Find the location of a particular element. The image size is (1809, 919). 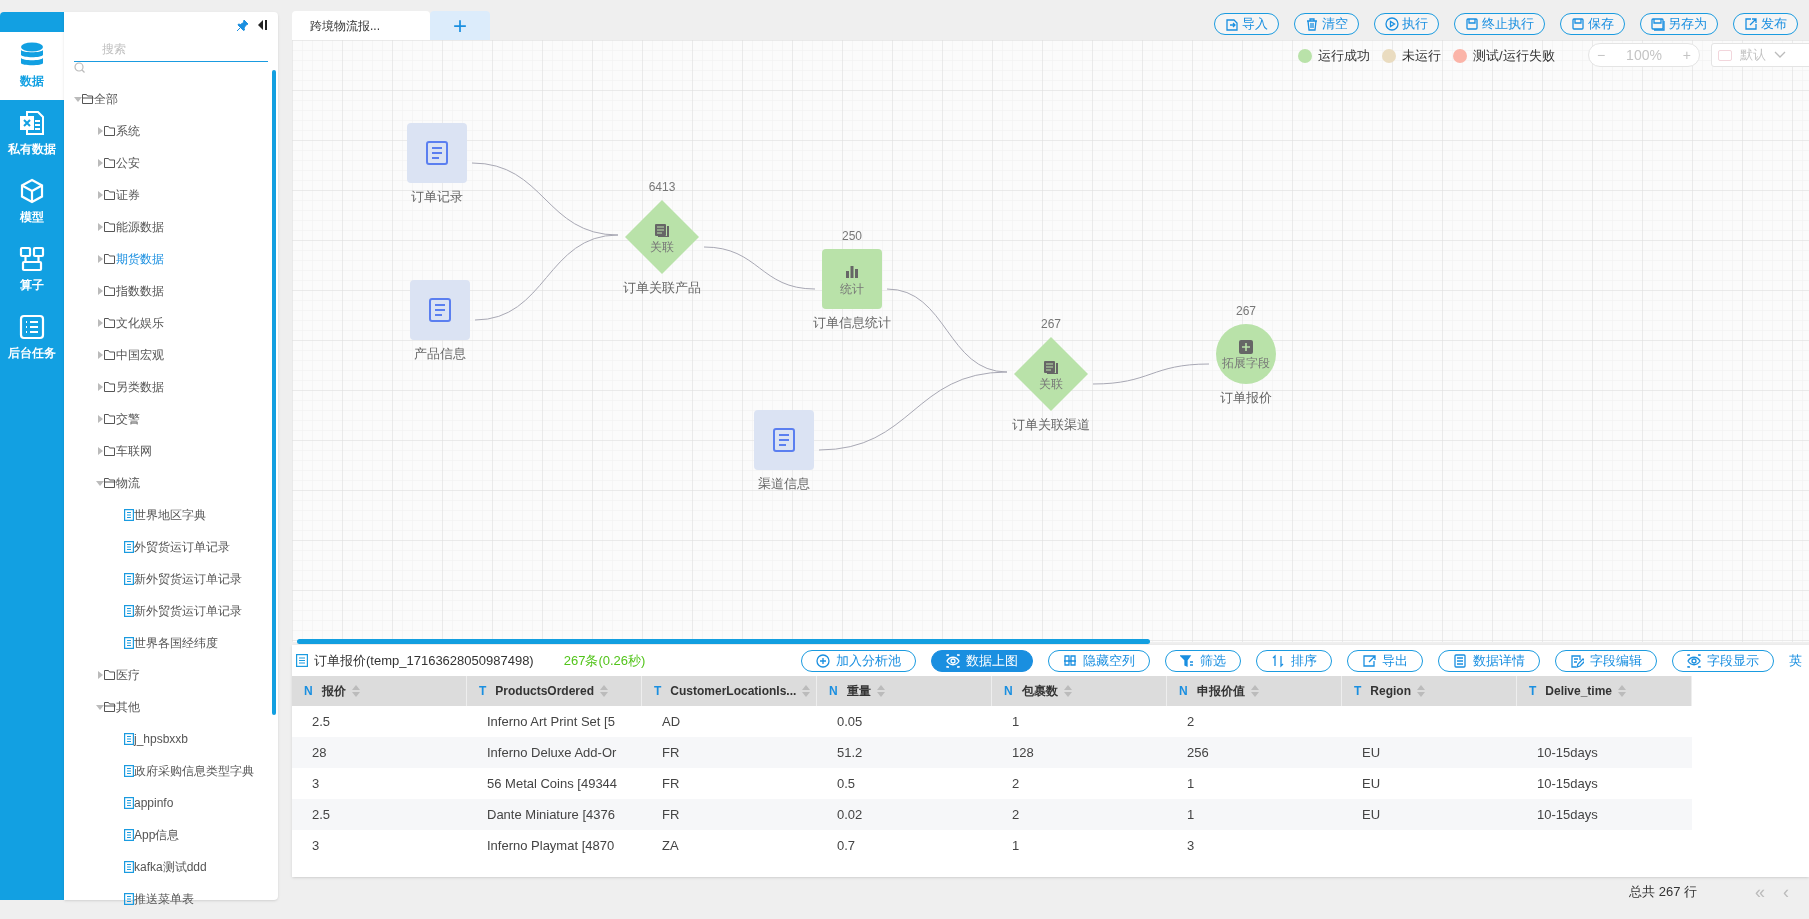

trash-icon is located at coordinates (1312, 24).